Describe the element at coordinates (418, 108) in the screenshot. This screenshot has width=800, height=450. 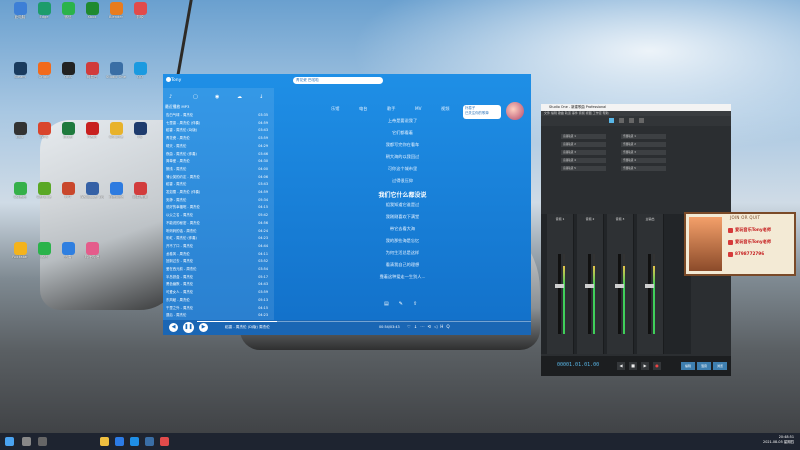
I see `nav-tab: MV` at that location.